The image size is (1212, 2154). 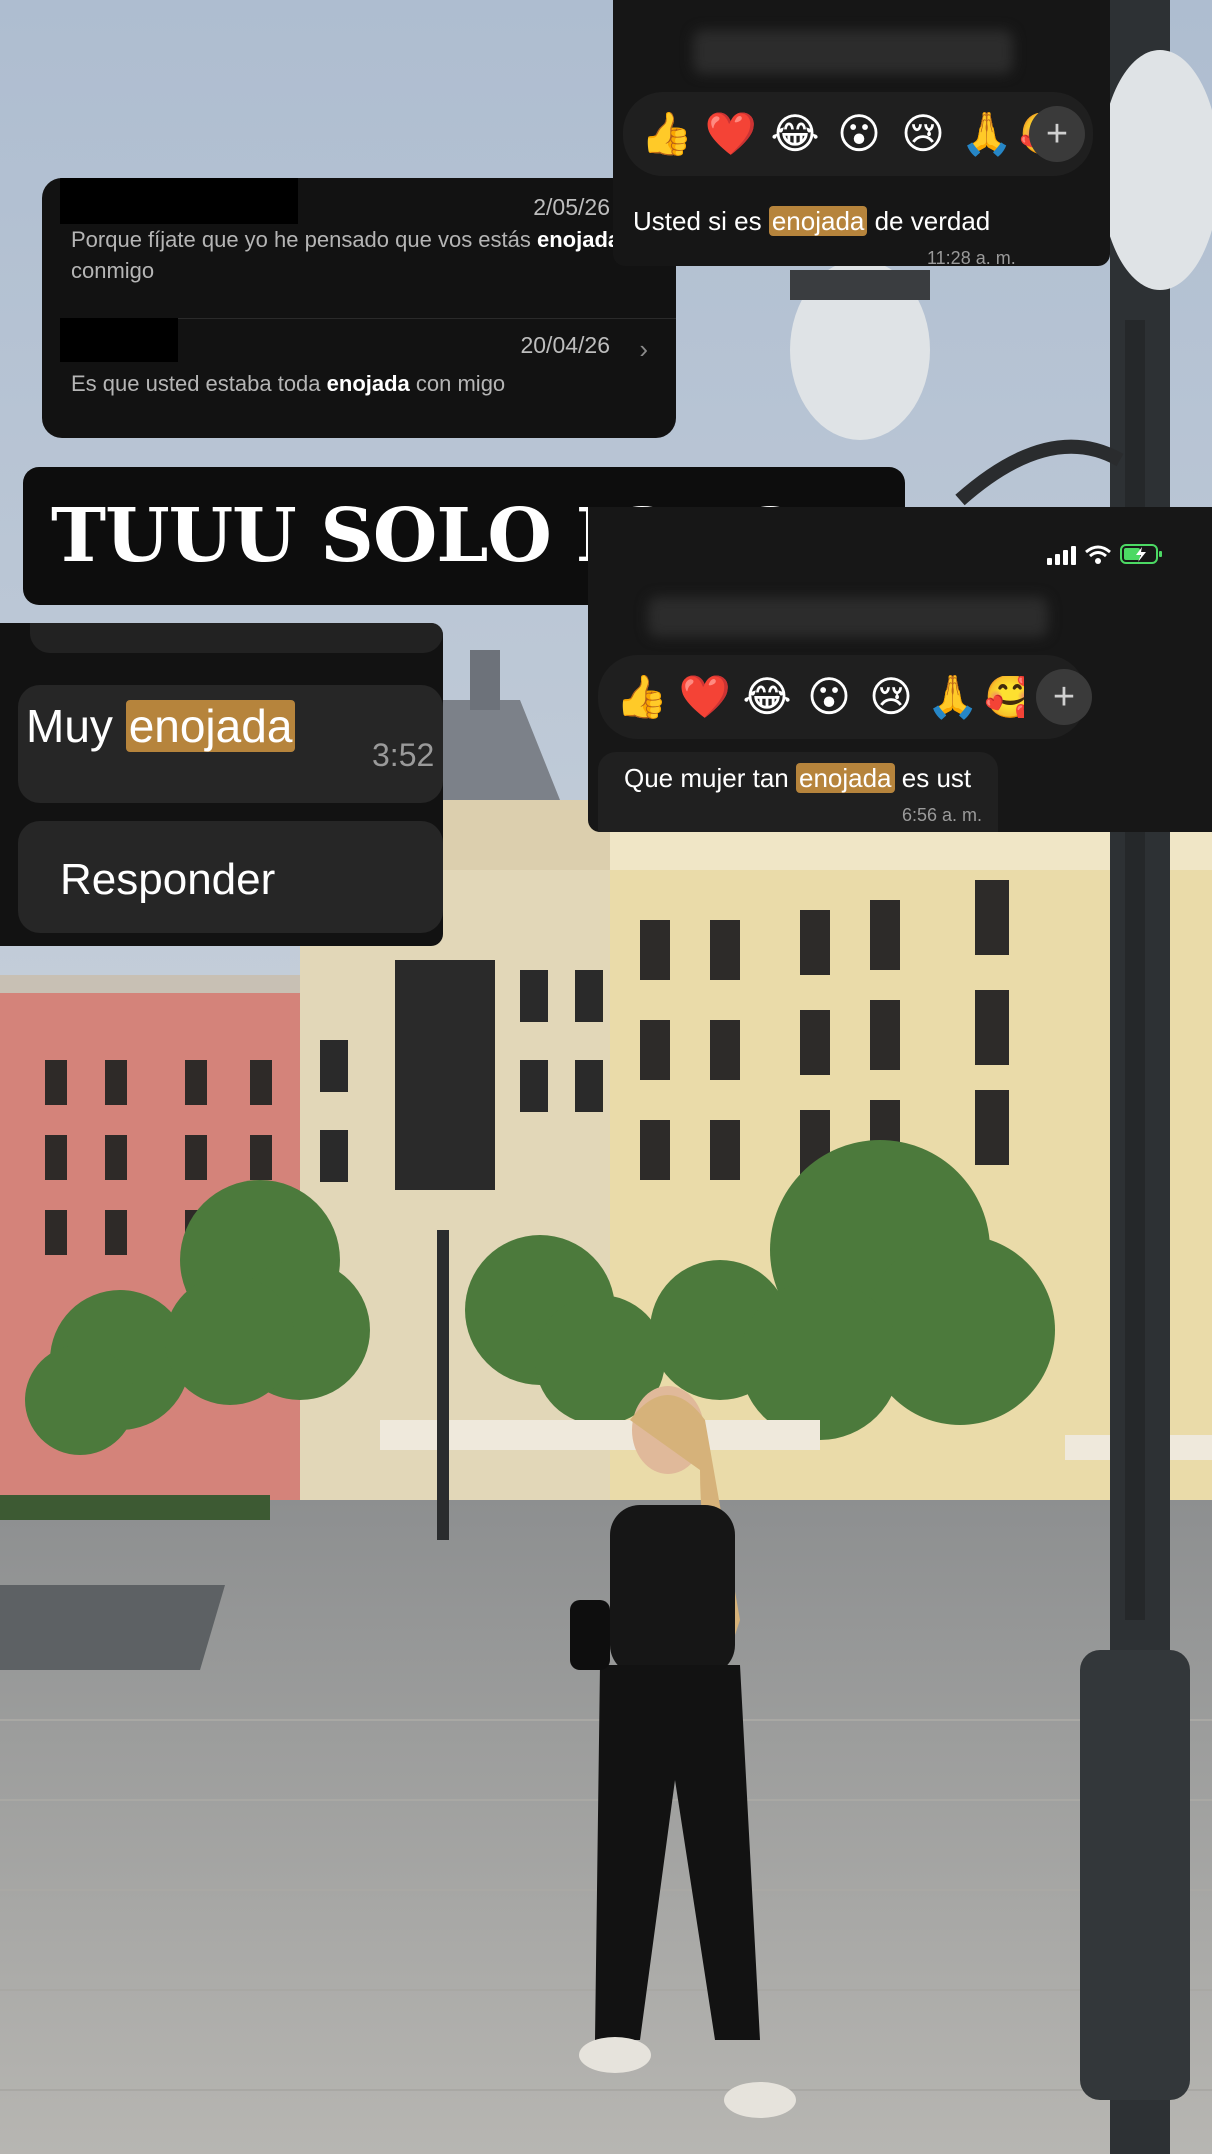 I want to click on reply-button-label: Responder, so click(x=168, y=879).